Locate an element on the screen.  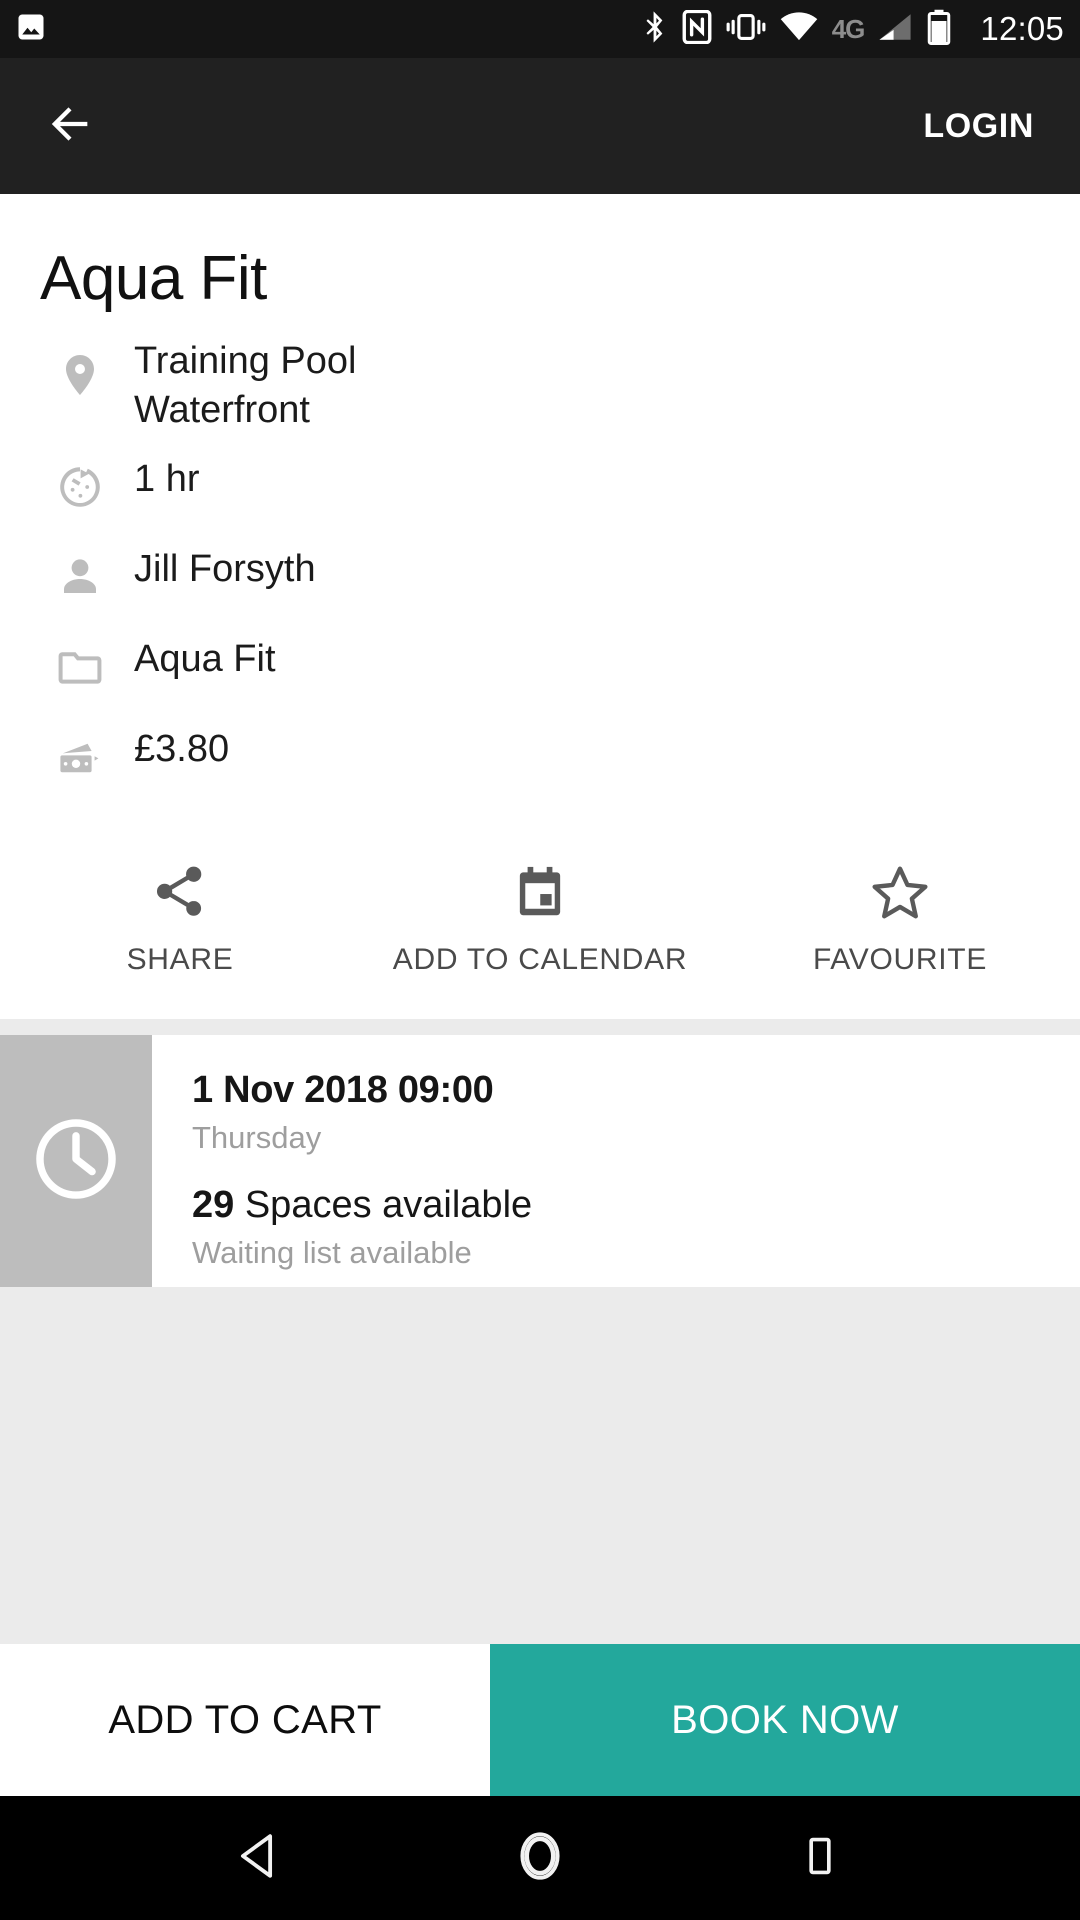
battery-icon is located at coordinates (939, 29).